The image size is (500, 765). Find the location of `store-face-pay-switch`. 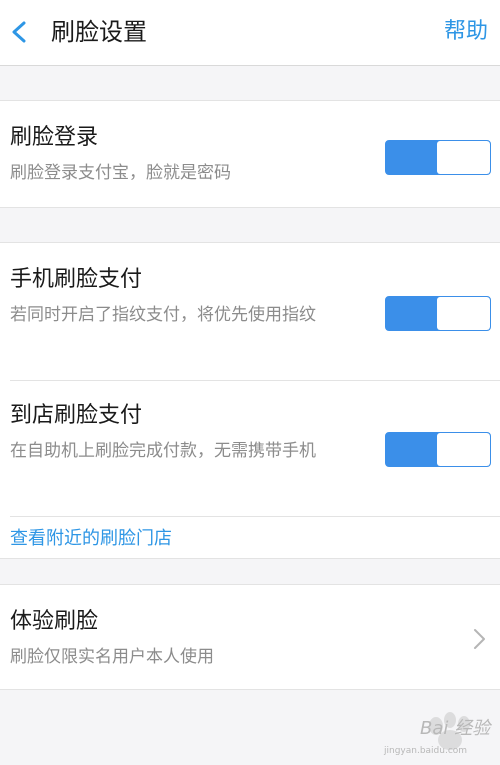

store-face-pay-switch is located at coordinates (438, 449).